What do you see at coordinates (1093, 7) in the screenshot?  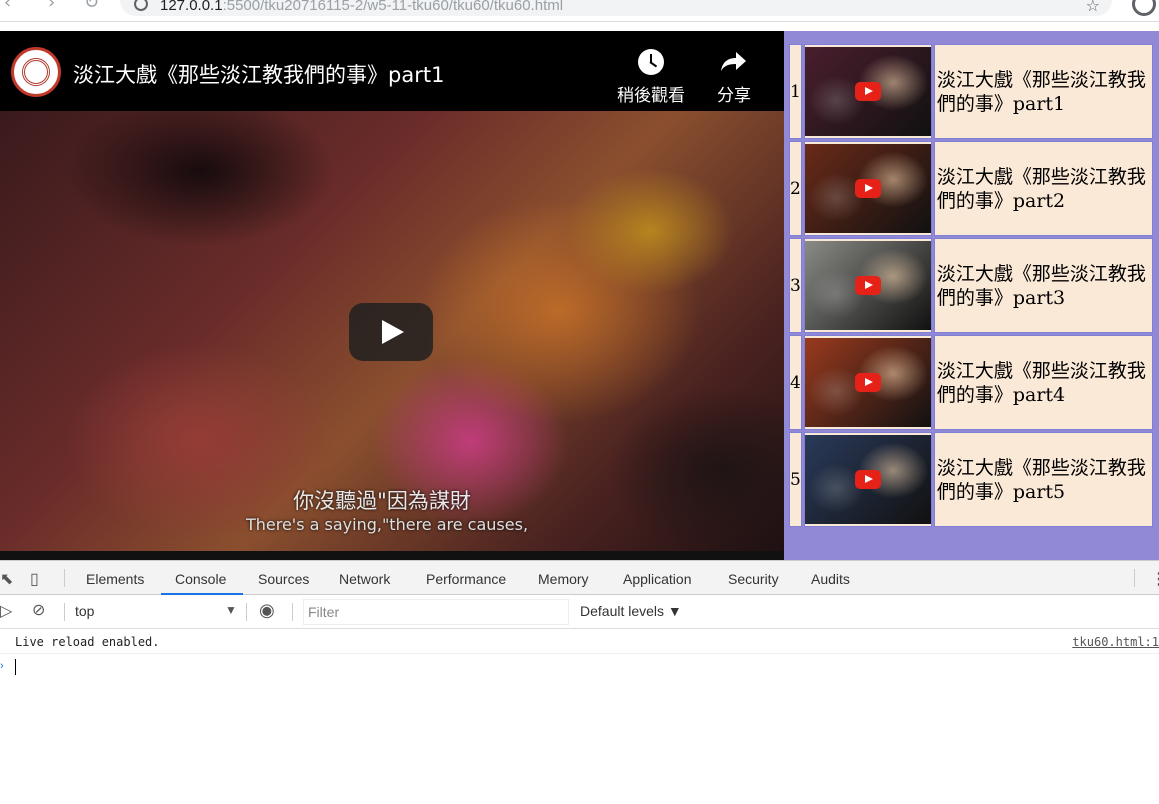 I see `bookmark-star-icon: ☆` at bounding box center [1093, 7].